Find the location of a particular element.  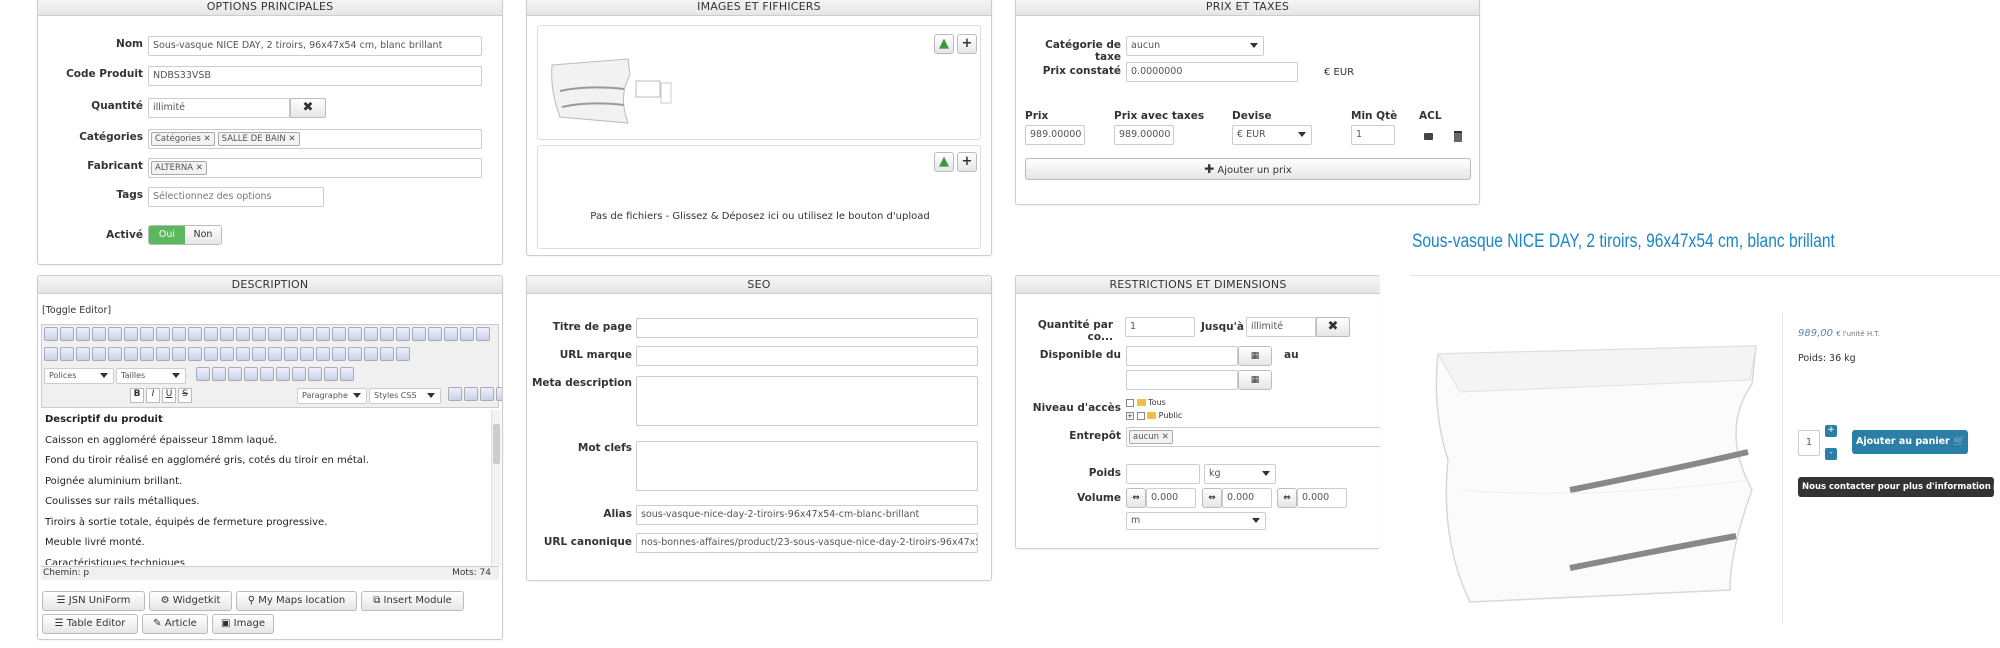

underline-button: U is located at coordinates (169, 395).